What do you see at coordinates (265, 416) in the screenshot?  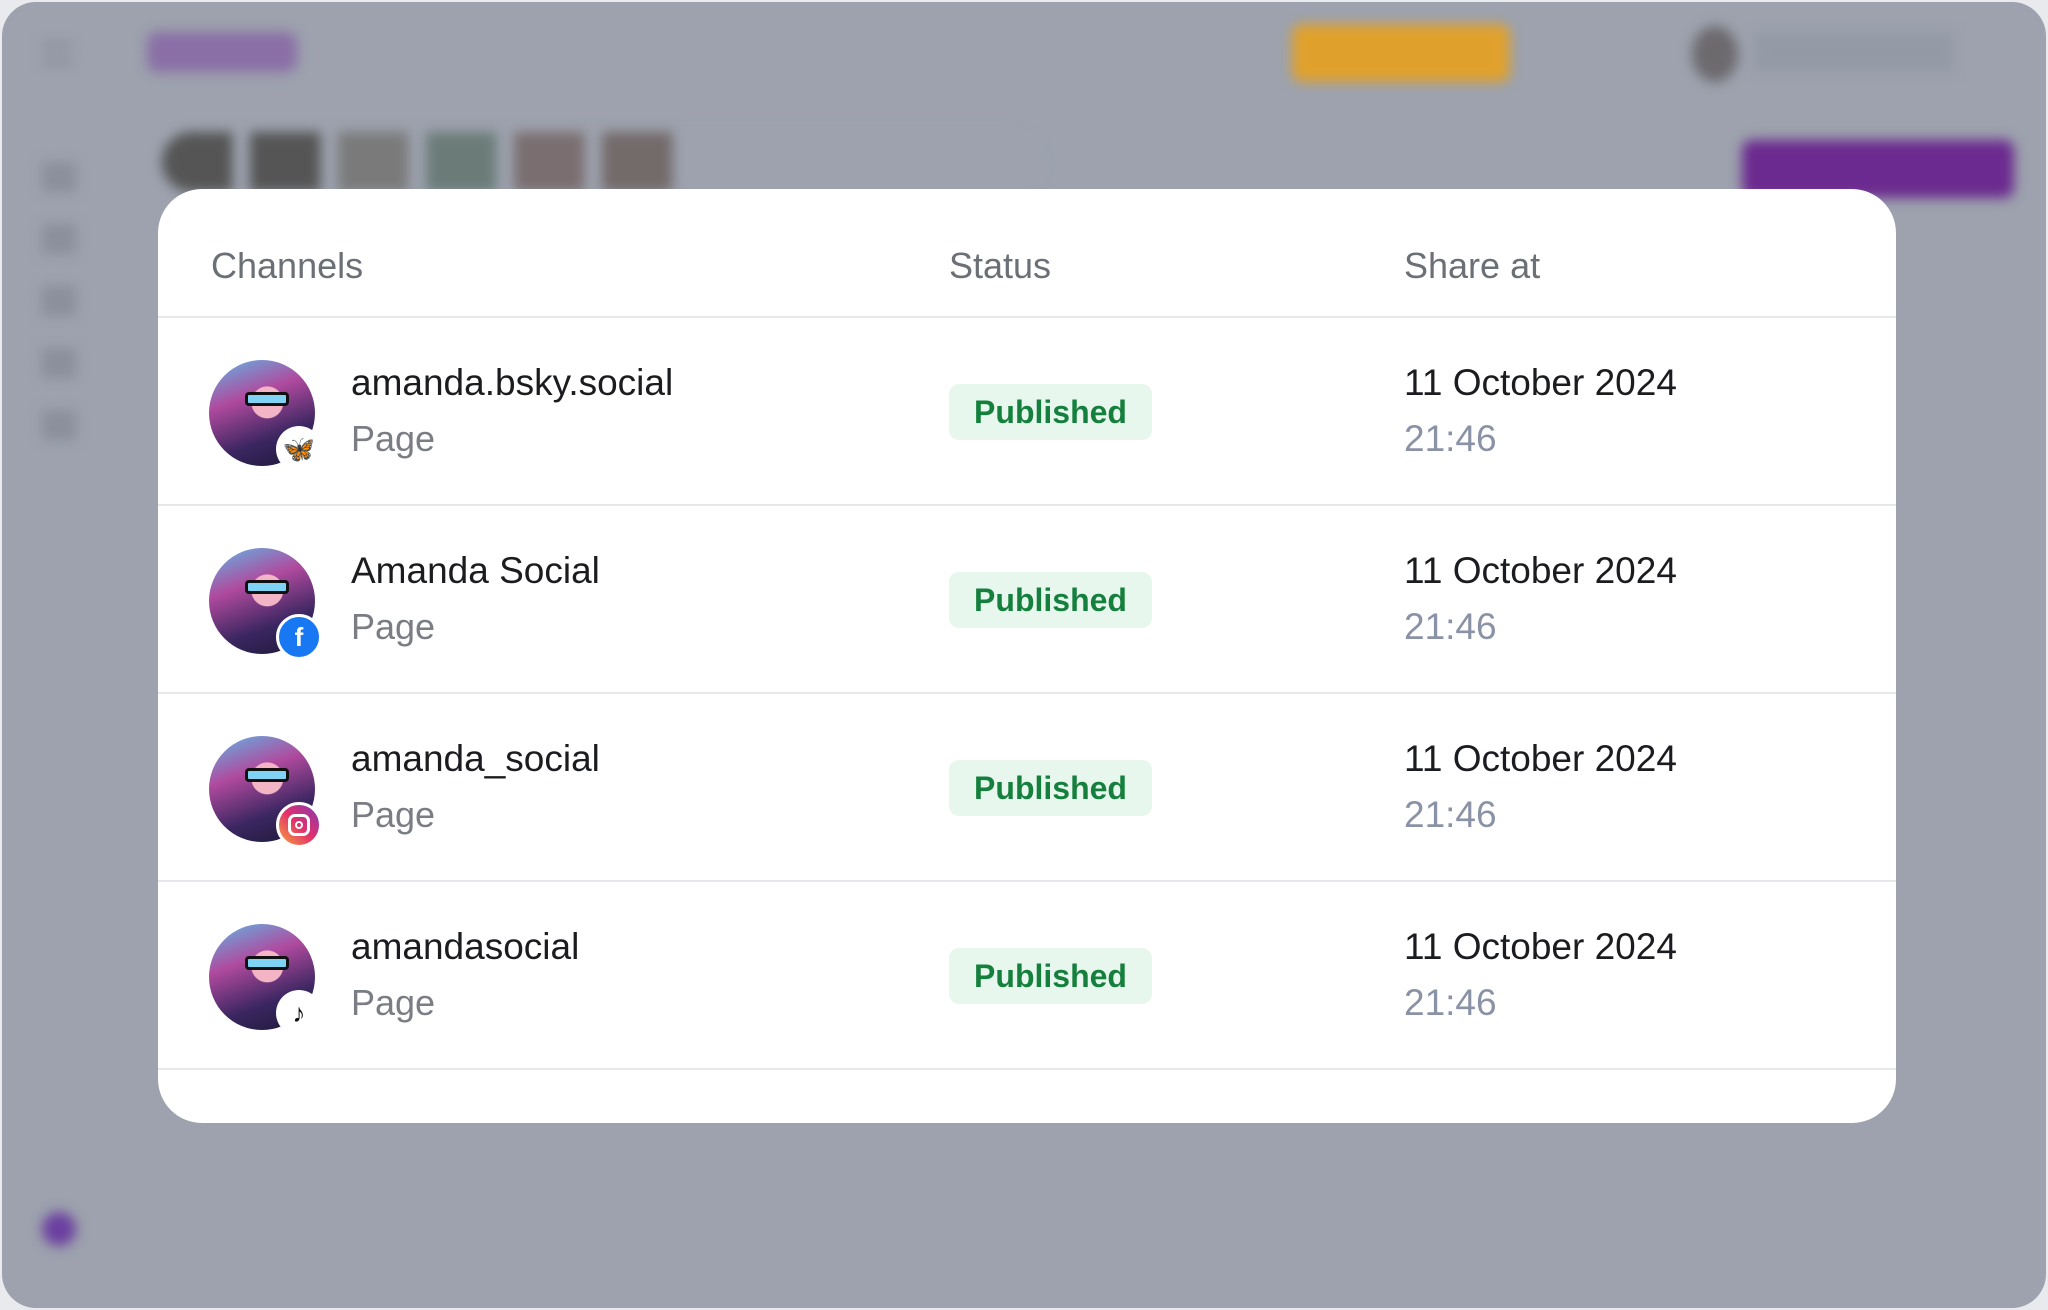 I see `avatar: 🦋` at bounding box center [265, 416].